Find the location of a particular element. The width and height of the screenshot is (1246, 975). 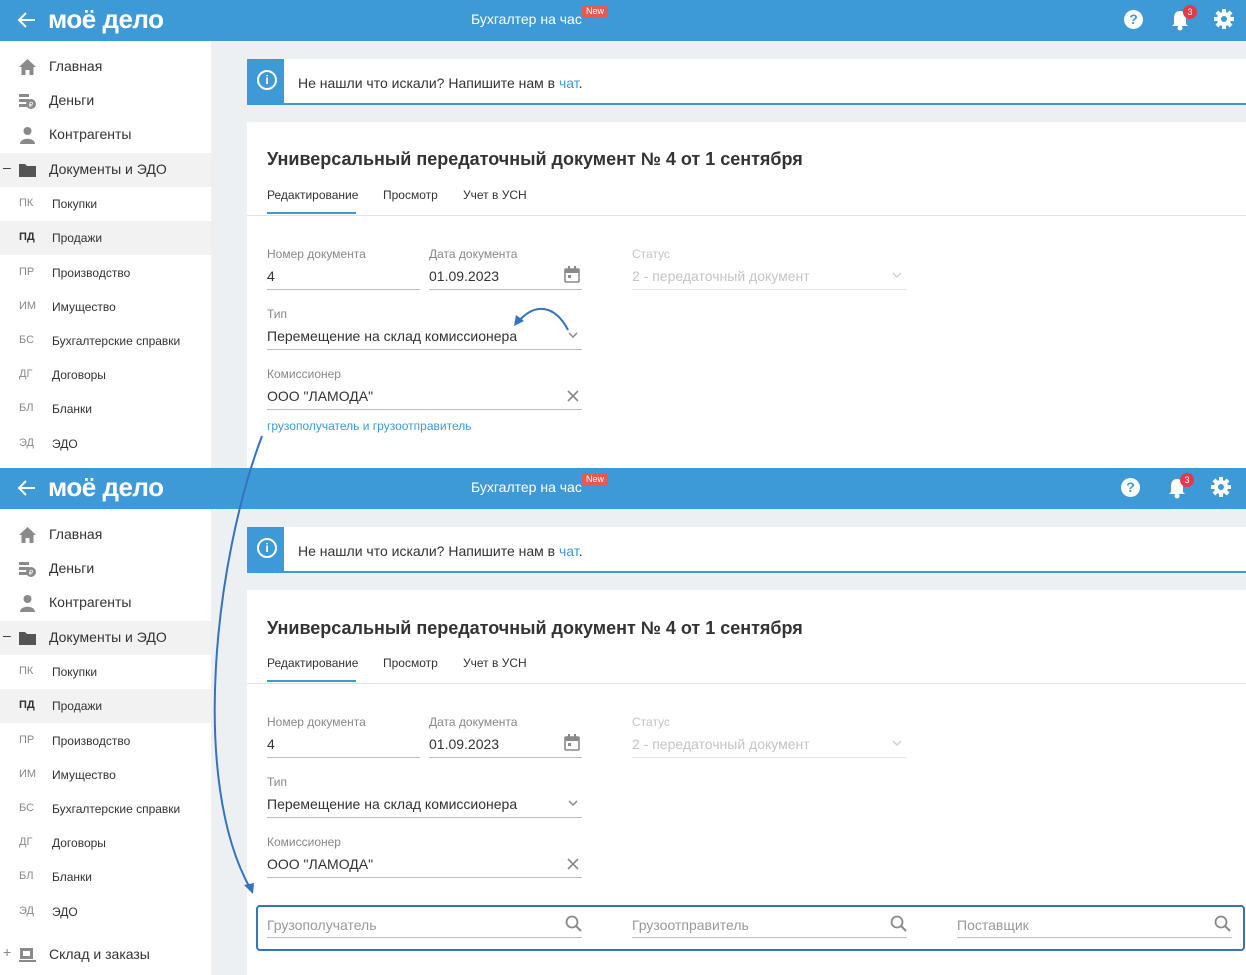

highlight-box is located at coordinates (750, 928).